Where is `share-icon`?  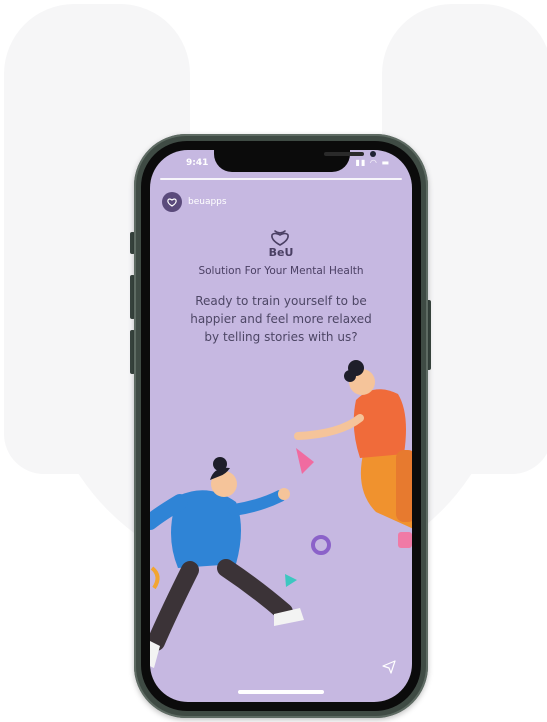
share-icon is located at coordinates (389, 667).